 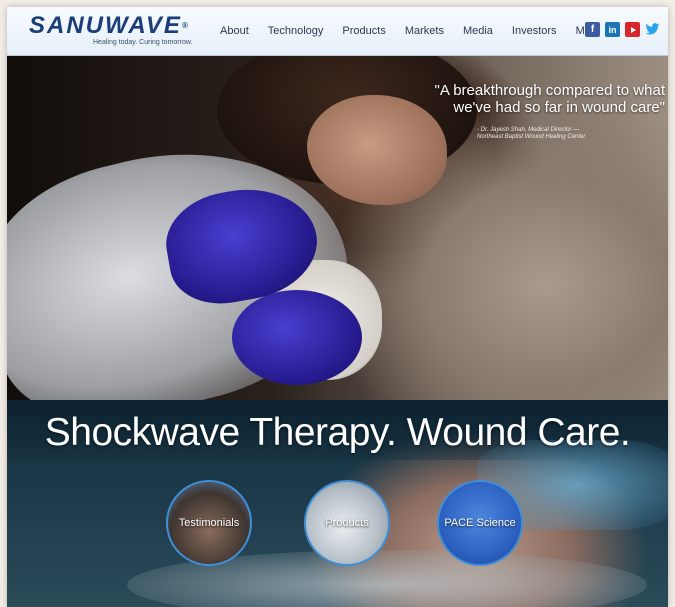 What do you see at coordinates (534, 31) in the screenshot?
I see `nav-investors: Investors` at bounding box center [534, 31].